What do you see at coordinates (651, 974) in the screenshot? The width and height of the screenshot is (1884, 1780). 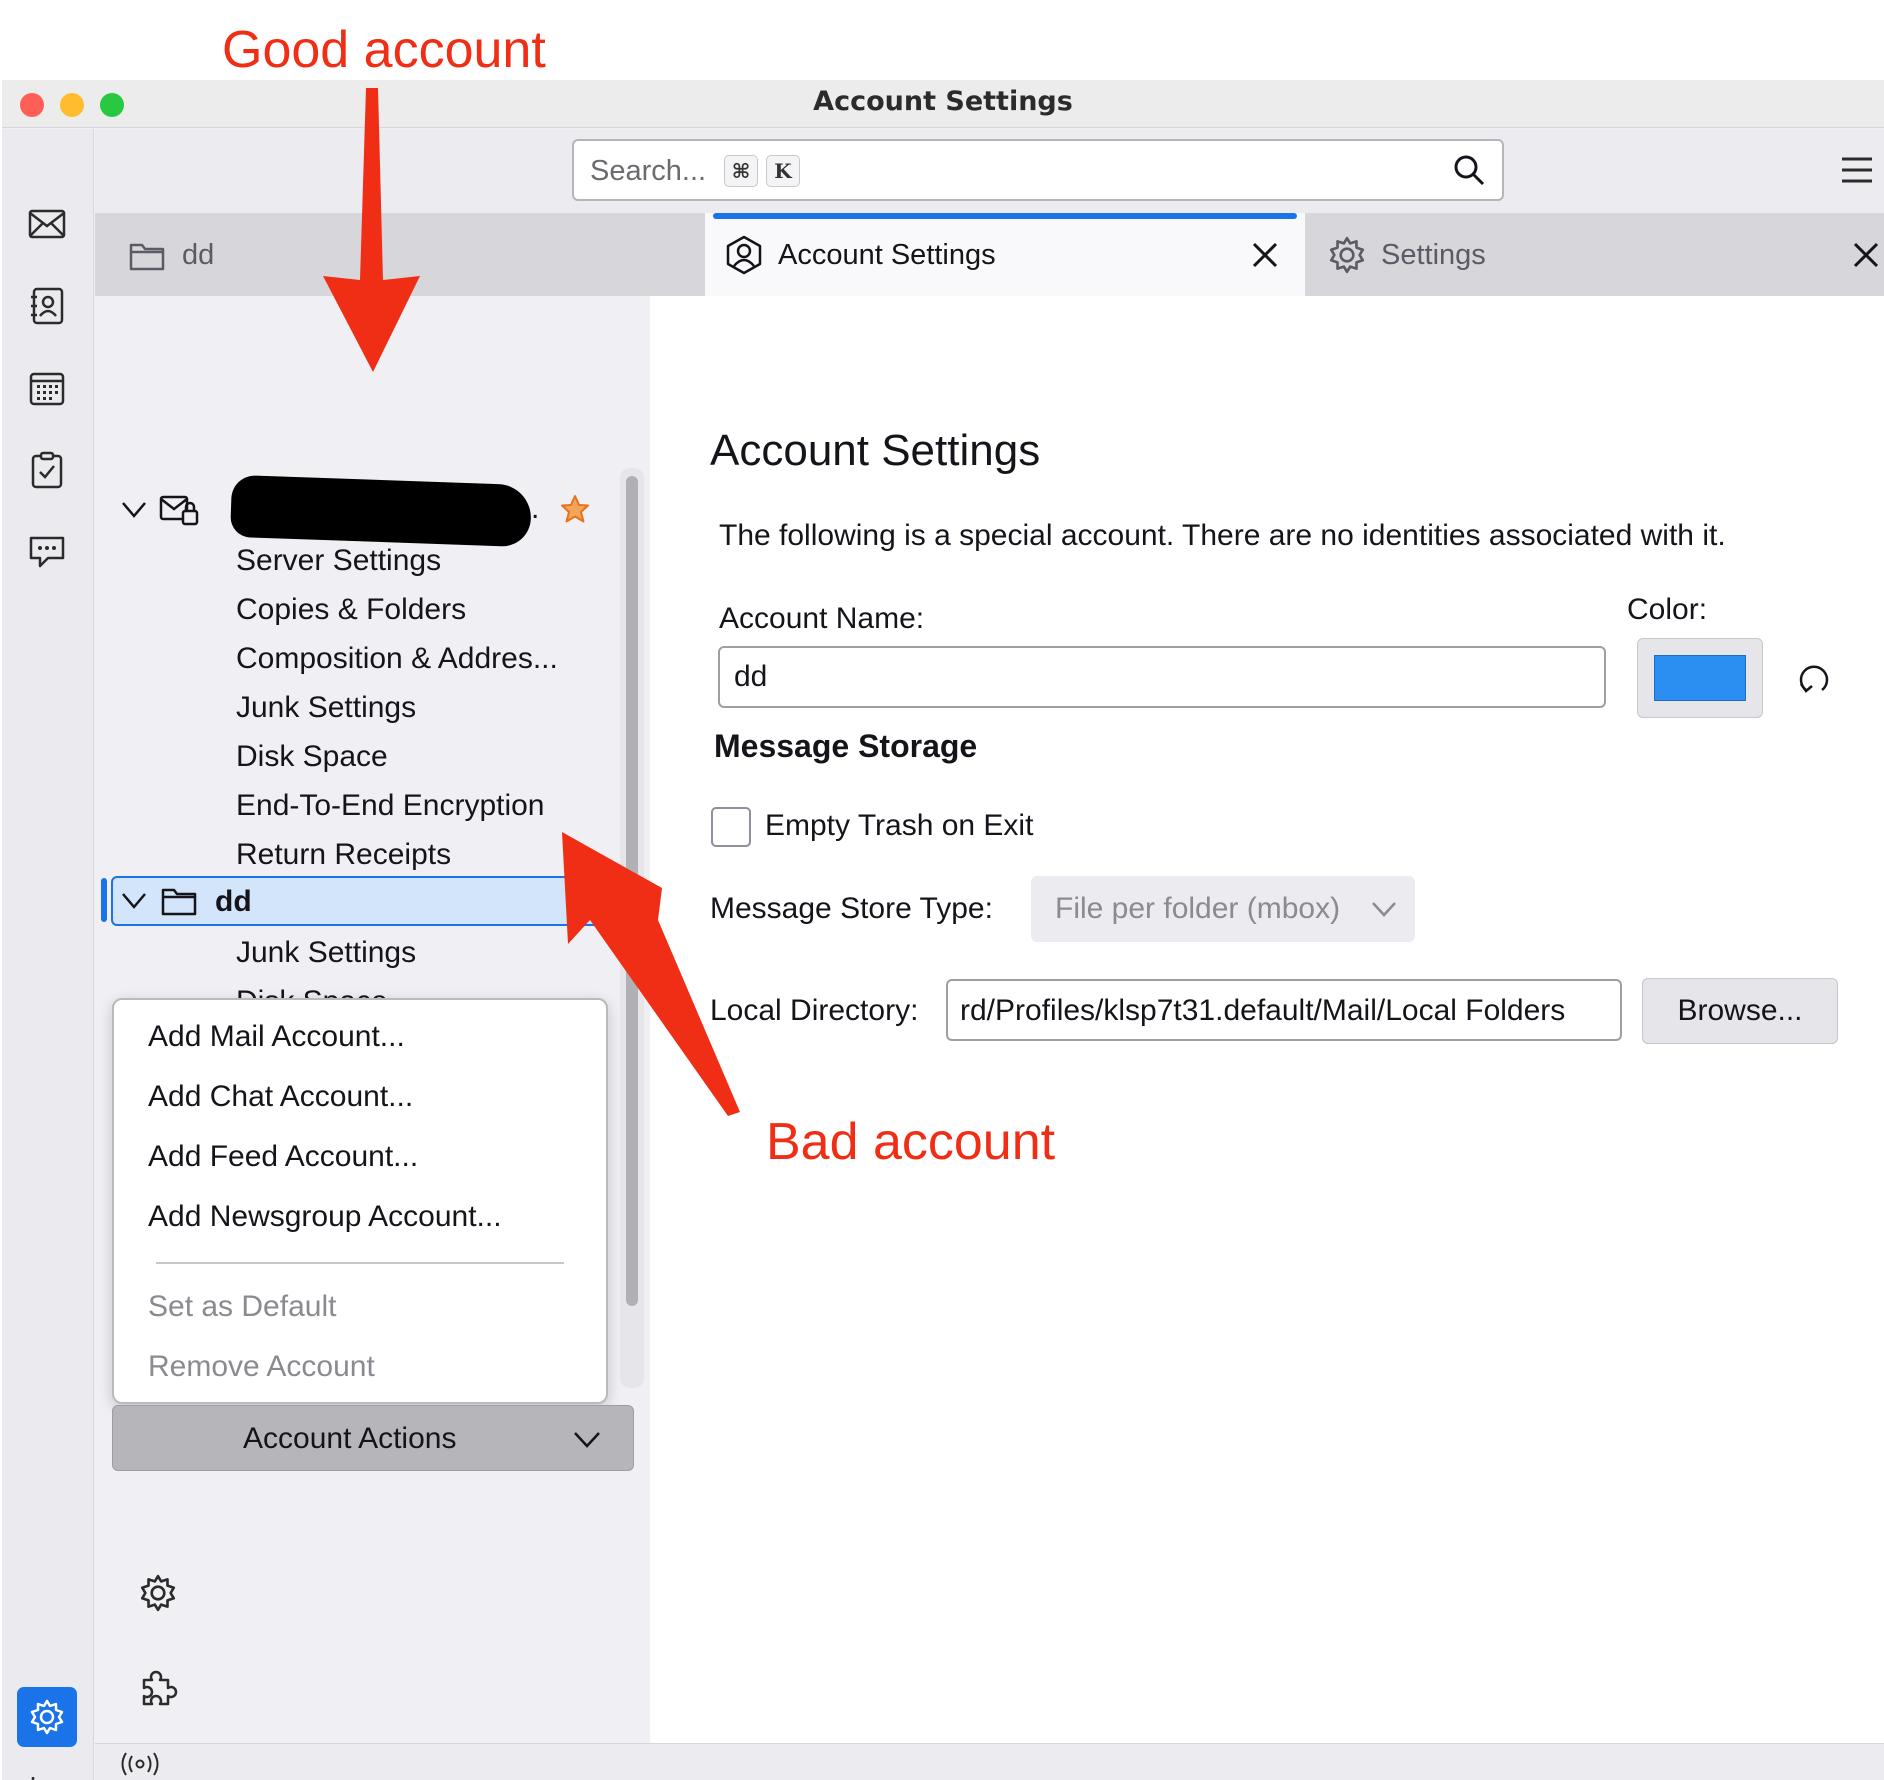 I see `bad-account-arrow` at bounding box center [651, 974].